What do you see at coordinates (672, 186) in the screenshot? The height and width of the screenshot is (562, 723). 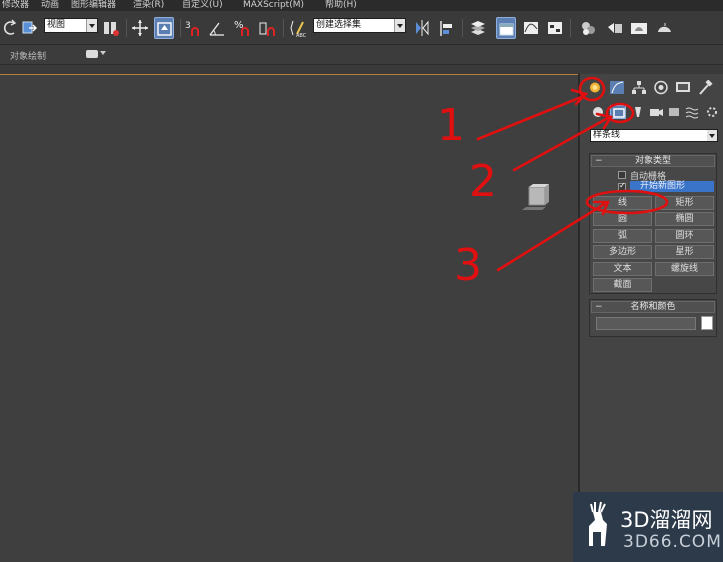 I see `start-new-shape-label: 开始新图形` at bounding box center [672, 186].